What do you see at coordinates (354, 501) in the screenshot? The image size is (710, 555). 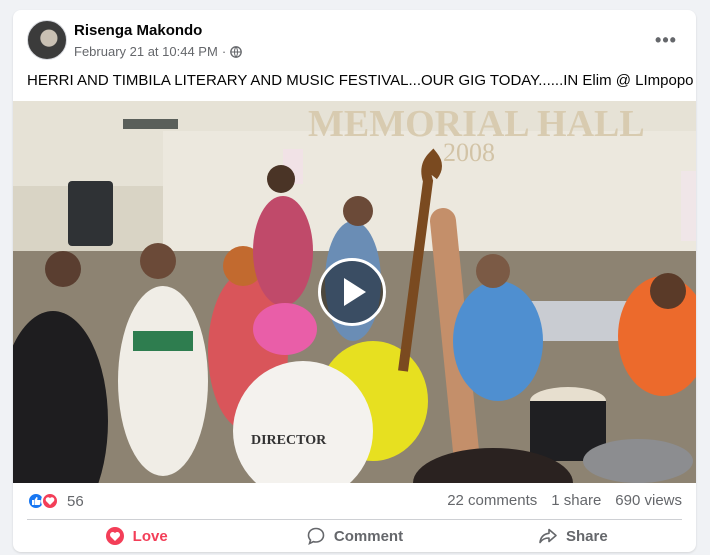 I see `engagement-stats: 56 22 comments 1 share 690 views` at bounding box center [354, 501].